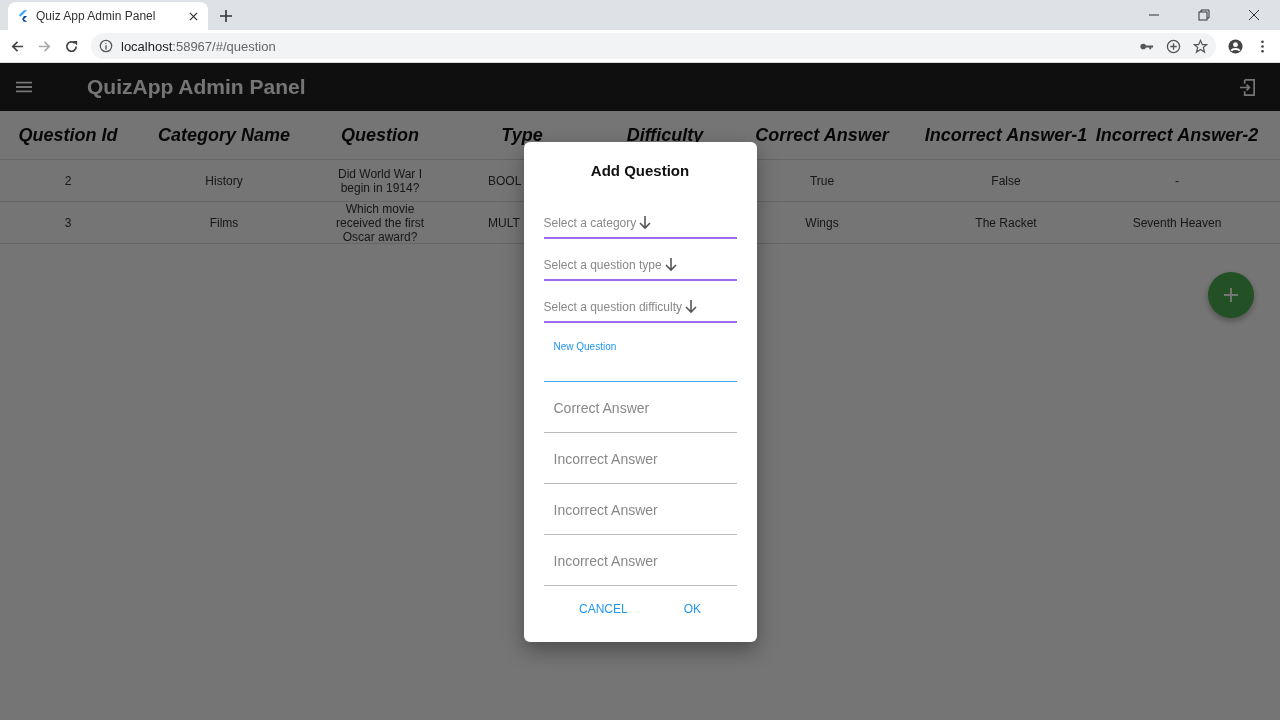 Image resolution: width=1280 pixels, height=720 pixels. What do you see at coordinates (640, 302) in the screenshot?
I see `dropdown-field: Select a question difficulty` at bounding box center [640, 302].